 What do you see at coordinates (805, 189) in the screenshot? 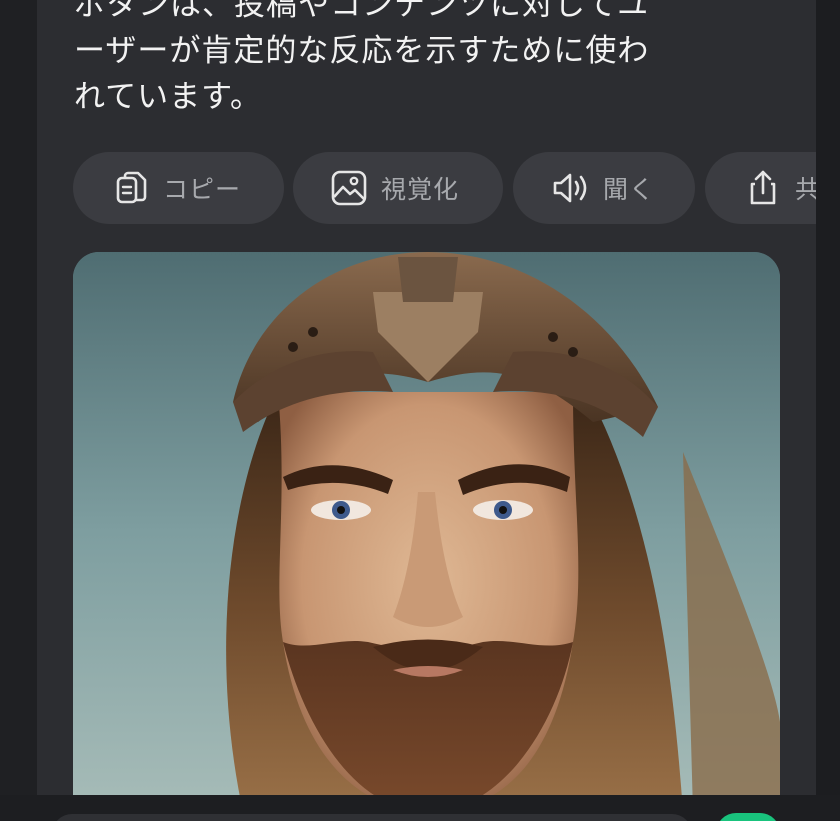
I see `share-label: 共有` at bounding box center [805, 189].